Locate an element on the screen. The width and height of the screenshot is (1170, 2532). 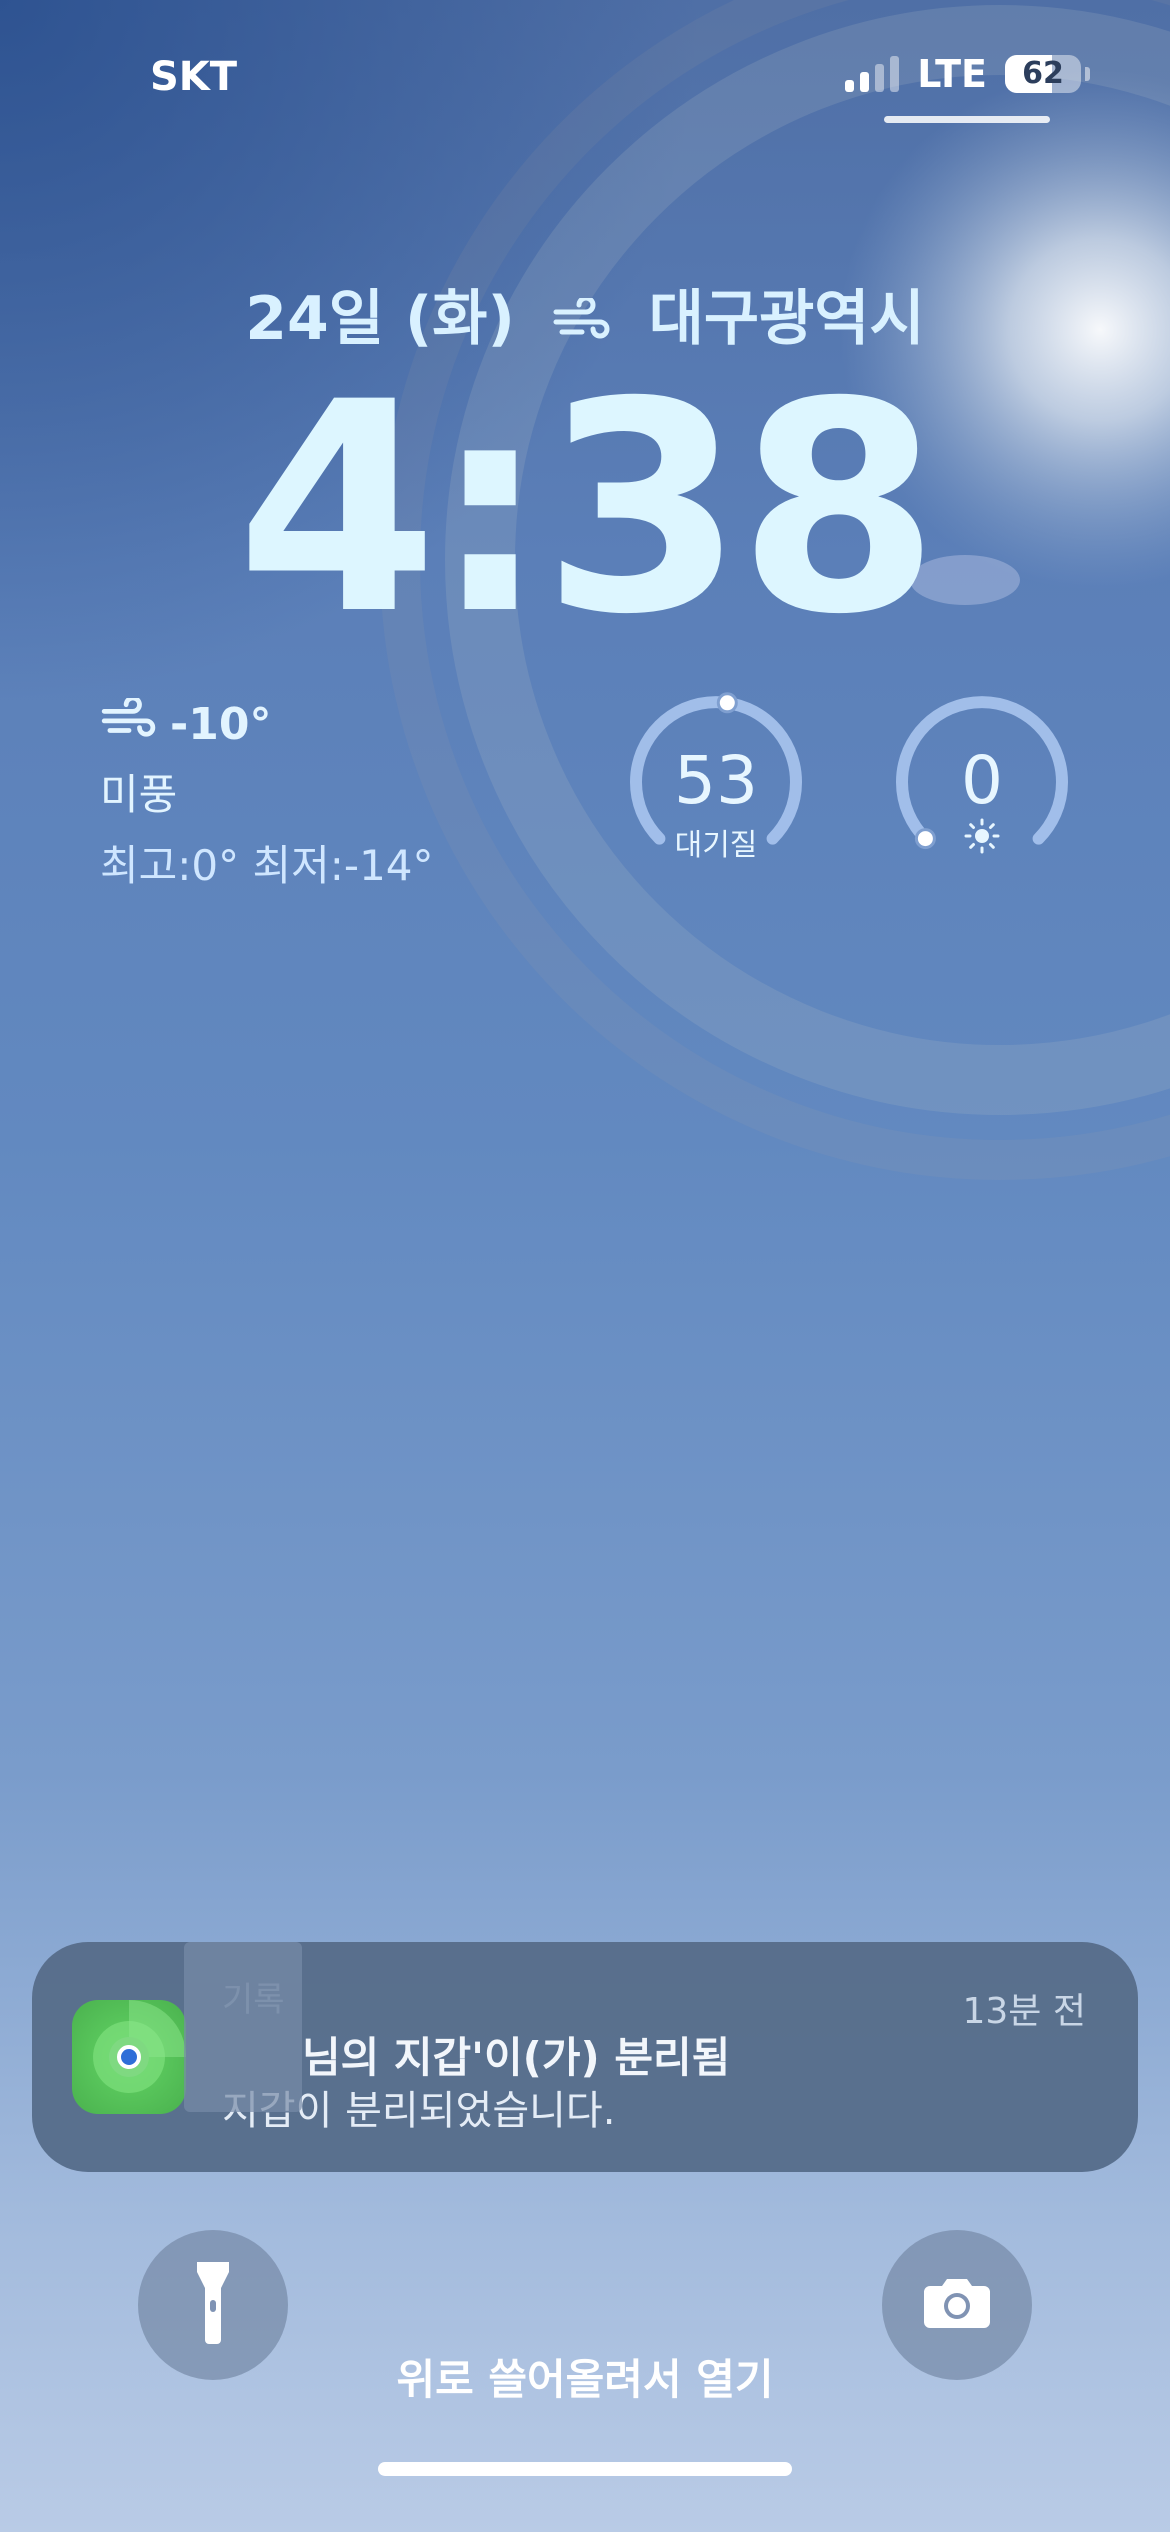
high-low-temperature: 최고:0° 최저:-14° is located at coordinates (267, 865).